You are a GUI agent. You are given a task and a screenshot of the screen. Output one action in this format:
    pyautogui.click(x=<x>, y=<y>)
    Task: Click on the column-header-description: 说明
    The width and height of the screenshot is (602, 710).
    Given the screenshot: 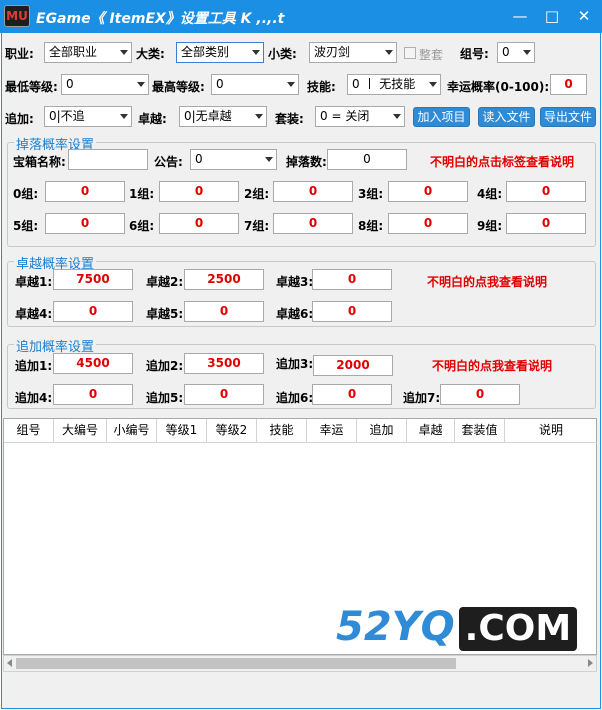 What is the action you would take?
    pyautogui.click(x=551, y=431)
    